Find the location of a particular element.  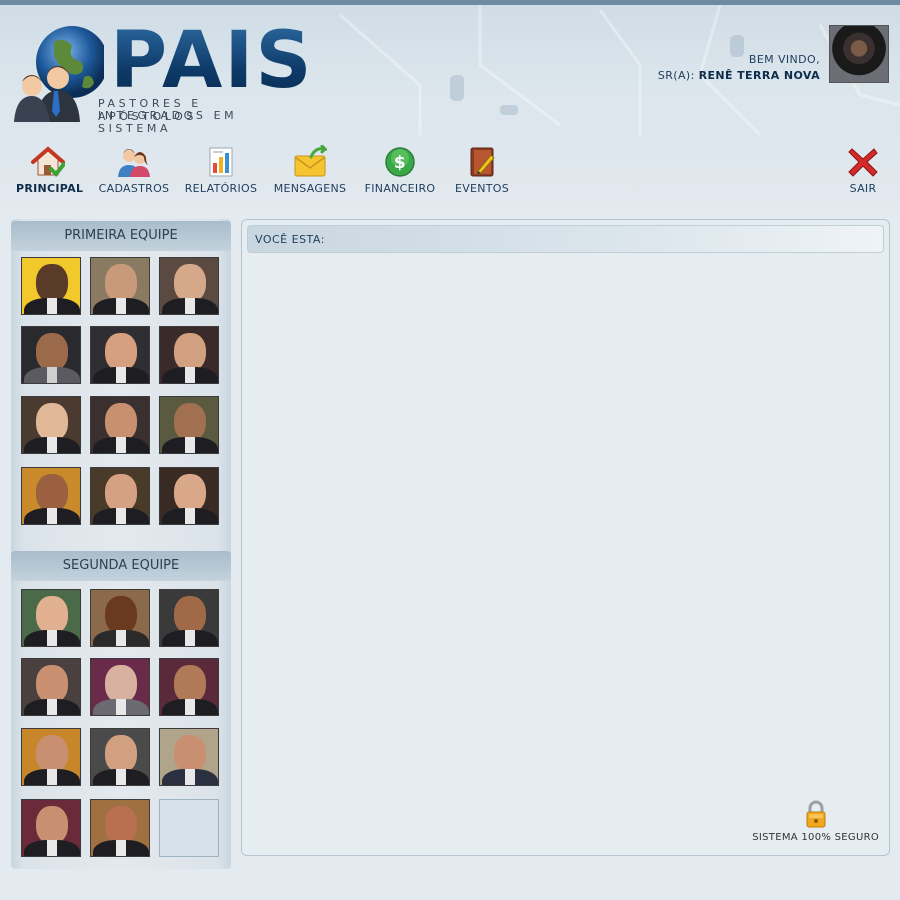

user-line: SR(A): RENÊ TERRA NOVA is located at coordinates (739, 76).